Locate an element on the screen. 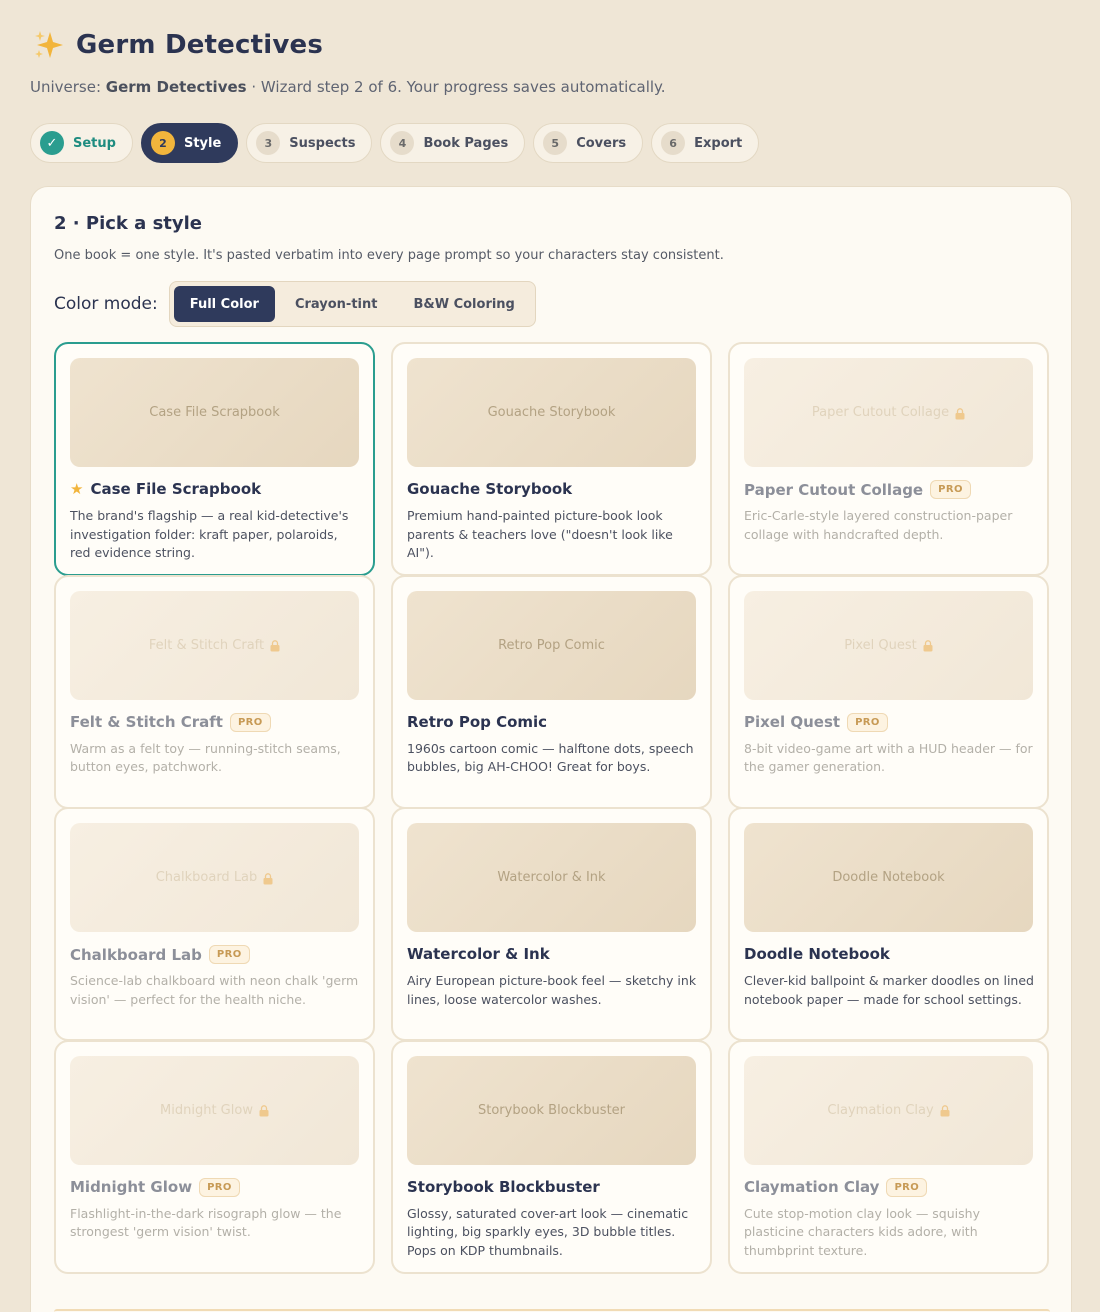 The height and width of the screenshot is (1312, 1100). step-suspects: 3 Suspects is located at coordinates (309, 143).